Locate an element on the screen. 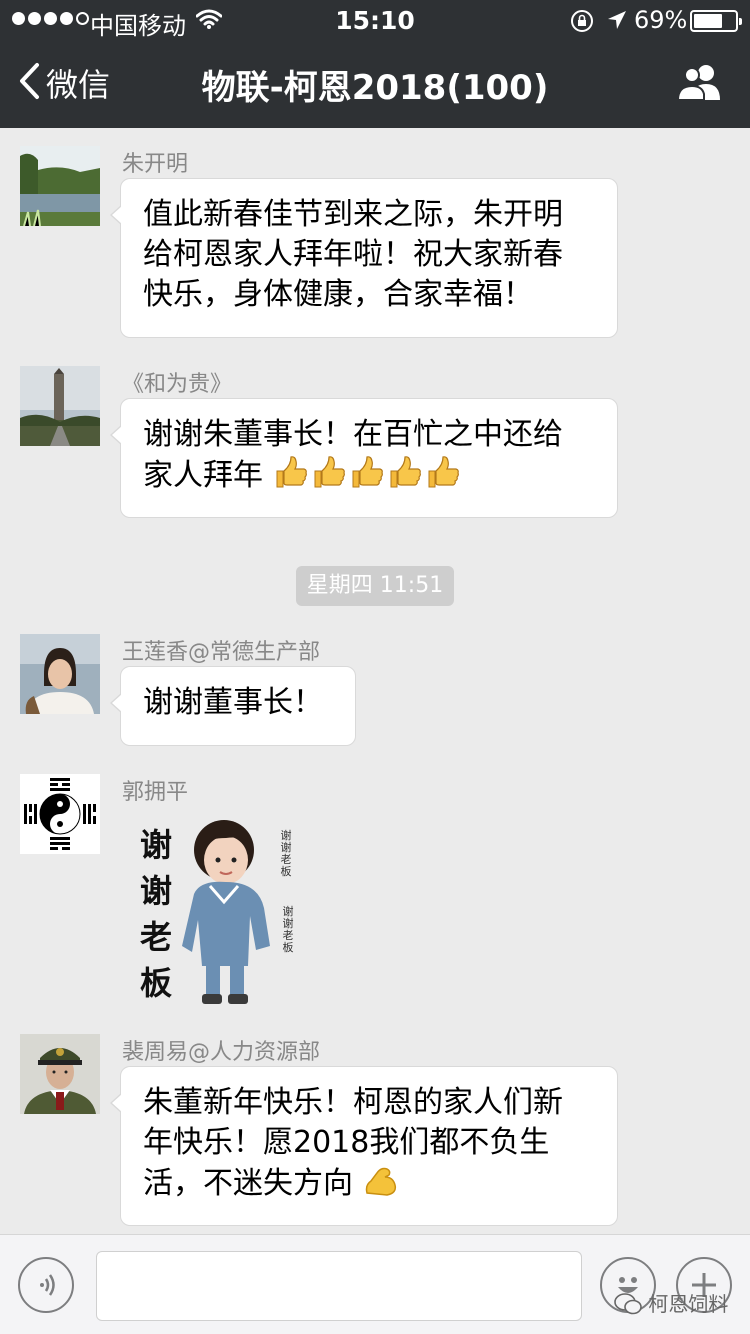  message-text: 快乐，身体健康，合家幸福！ is located at coordinates (338, 294).